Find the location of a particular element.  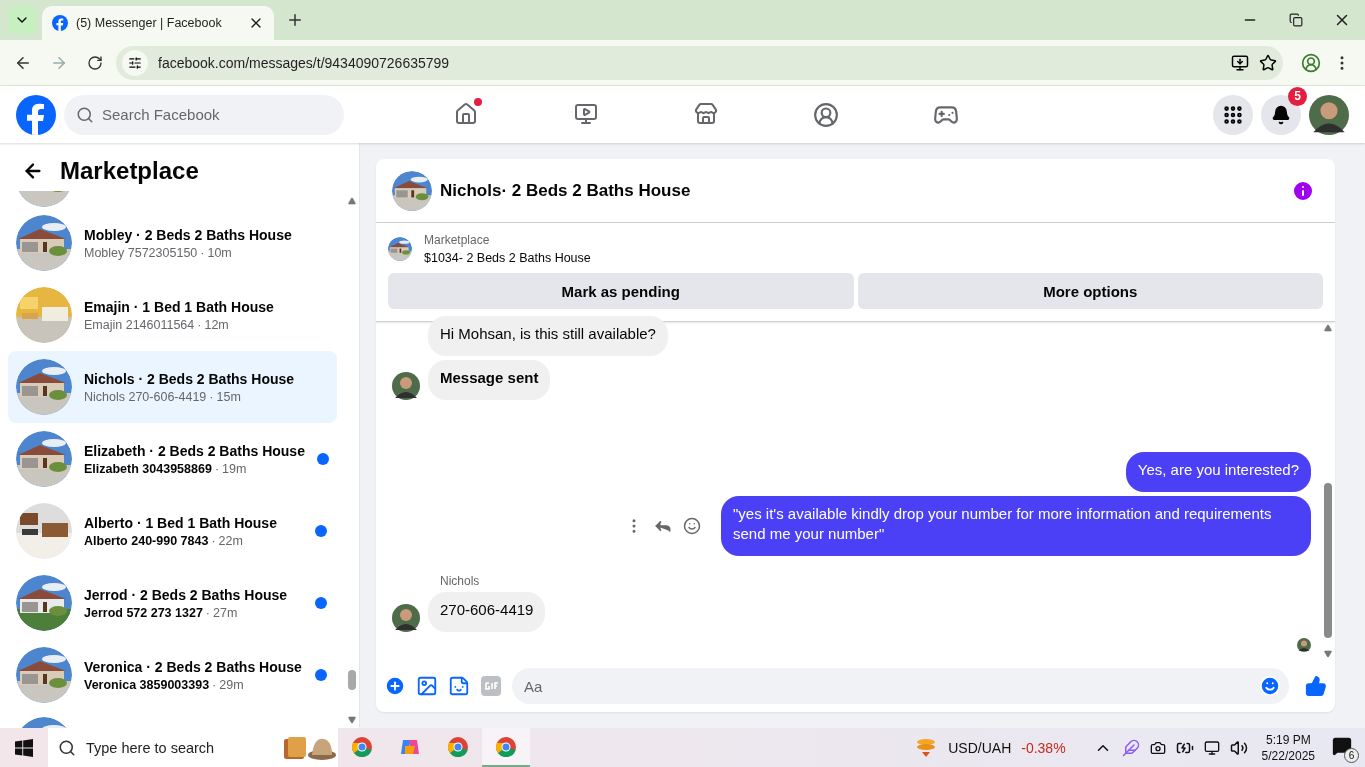

conversation-time: 10m is located at coordinates (219, 252).